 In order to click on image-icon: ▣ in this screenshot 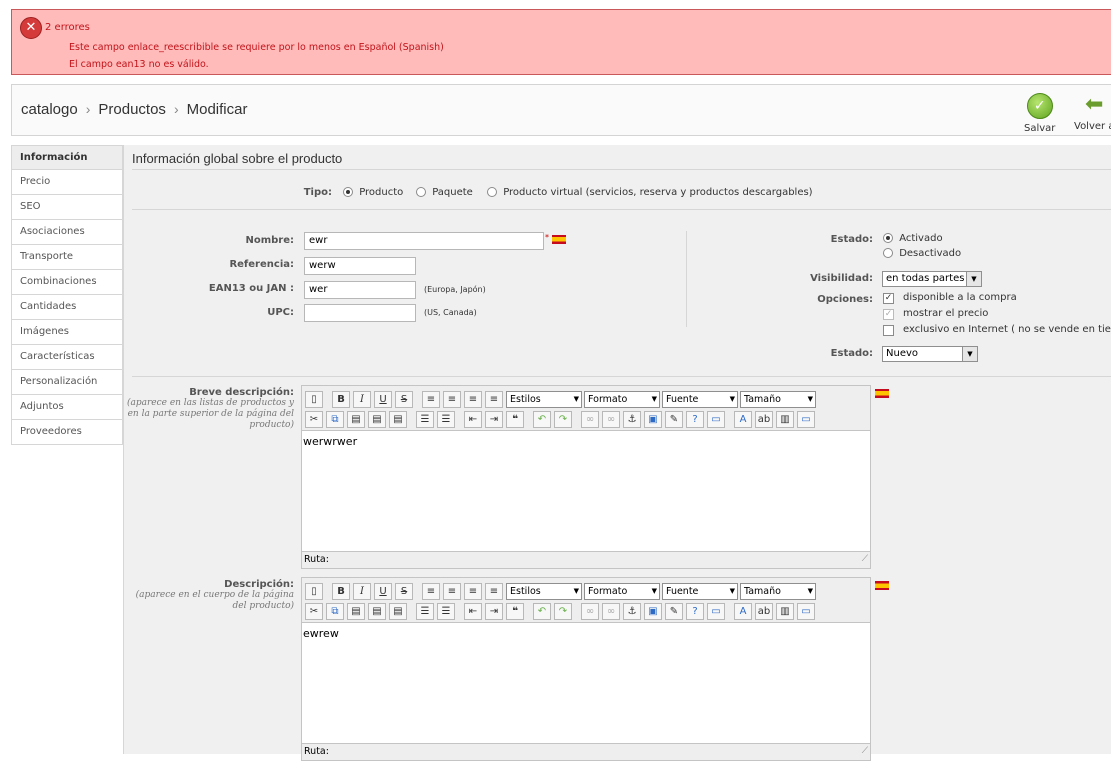, I will do `click(653, 611)`.